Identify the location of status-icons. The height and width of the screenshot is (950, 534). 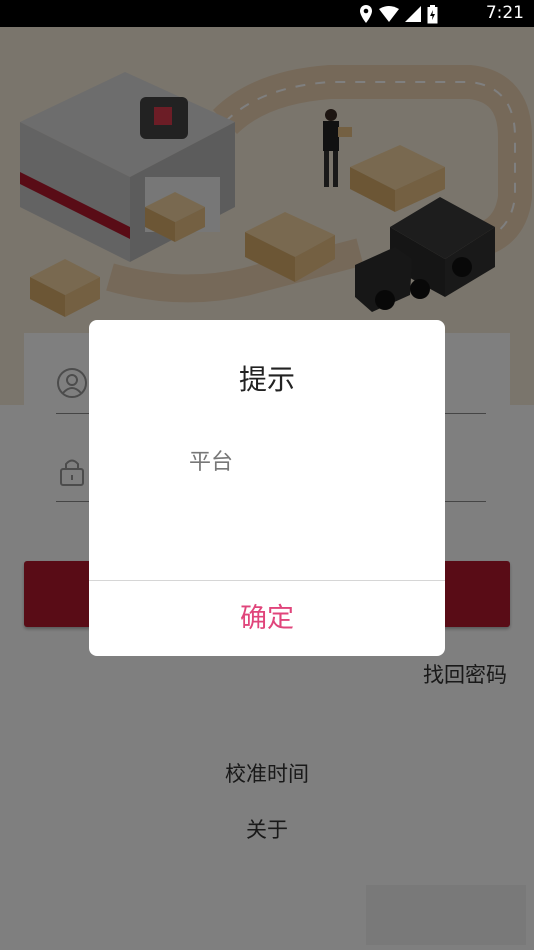
(398, 14).